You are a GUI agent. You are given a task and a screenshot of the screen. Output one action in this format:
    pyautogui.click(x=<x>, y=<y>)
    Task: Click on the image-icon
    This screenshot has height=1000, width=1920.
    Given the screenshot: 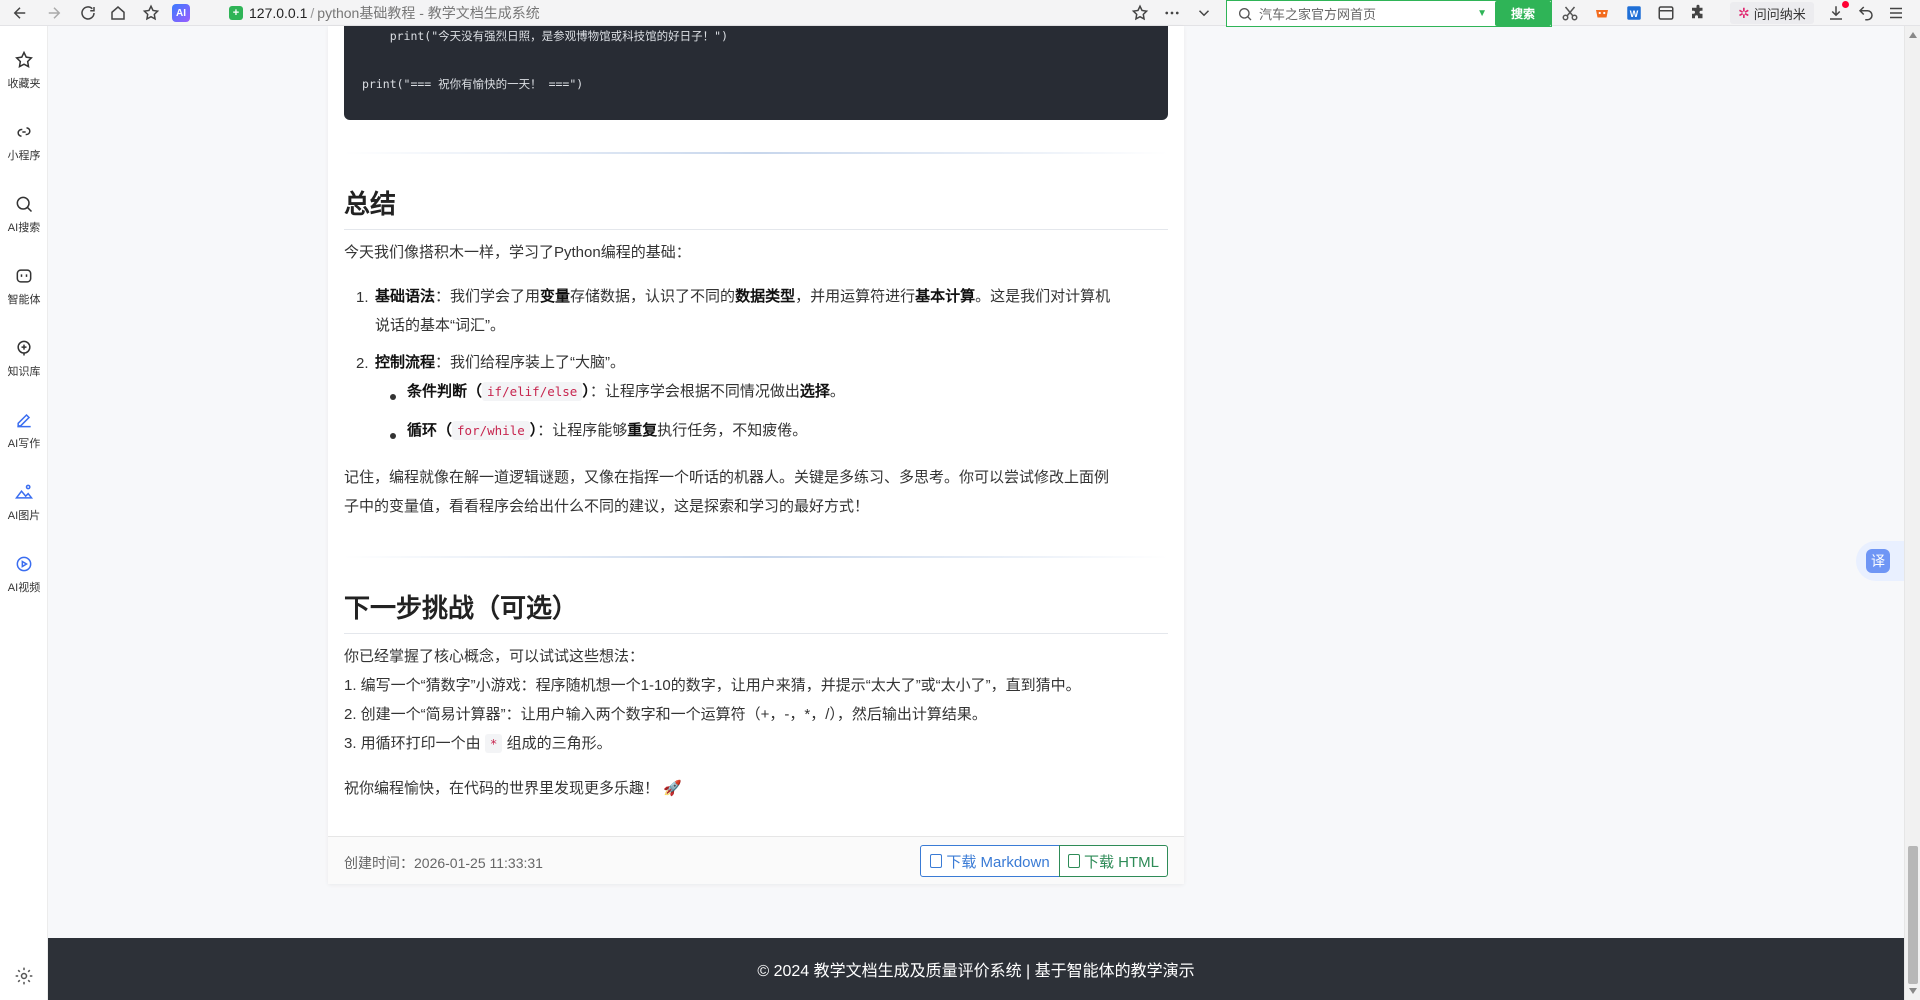 What is the action you would take?
    pyautogui.click(x=24, y=491)
    